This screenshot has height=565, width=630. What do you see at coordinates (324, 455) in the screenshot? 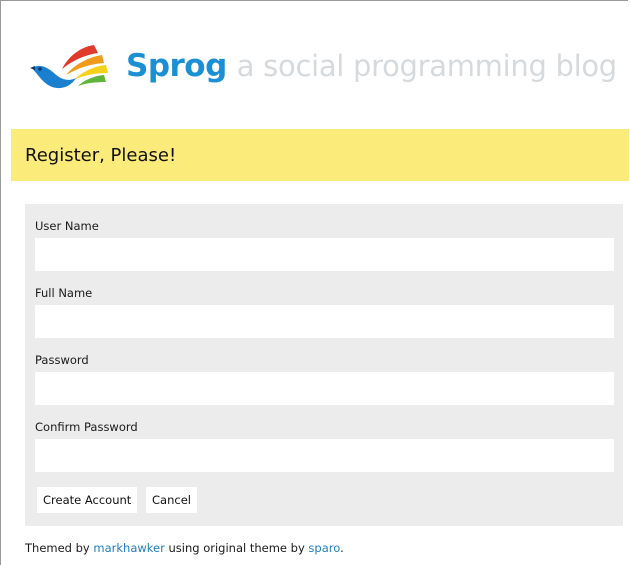
I see `confirm-password-input` at bounding box center [324, 455].